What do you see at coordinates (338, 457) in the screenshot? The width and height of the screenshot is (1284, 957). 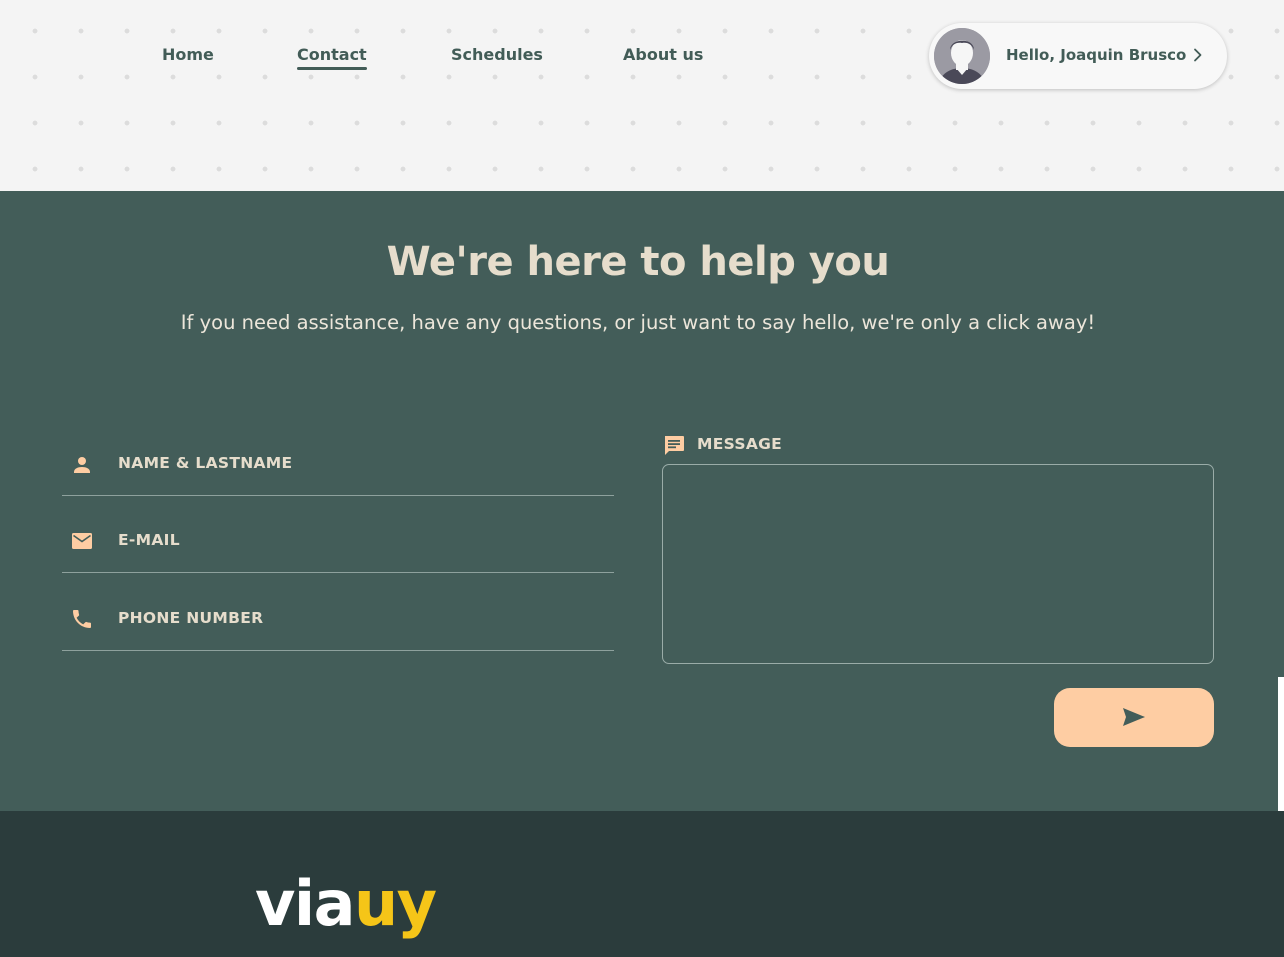 I see `name-field: NAME & LASTNAME` at bounding box center [338, 457].